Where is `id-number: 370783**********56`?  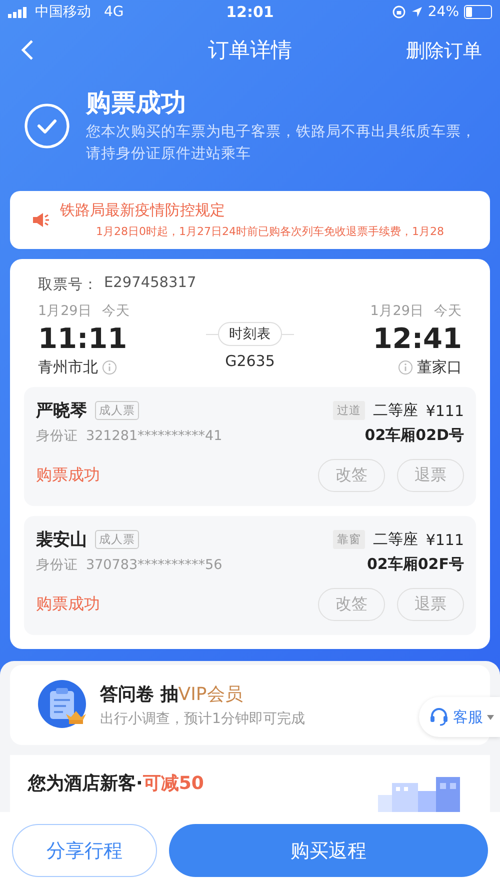
id-number: 370783**********56 is located at coordinates (154, 564).